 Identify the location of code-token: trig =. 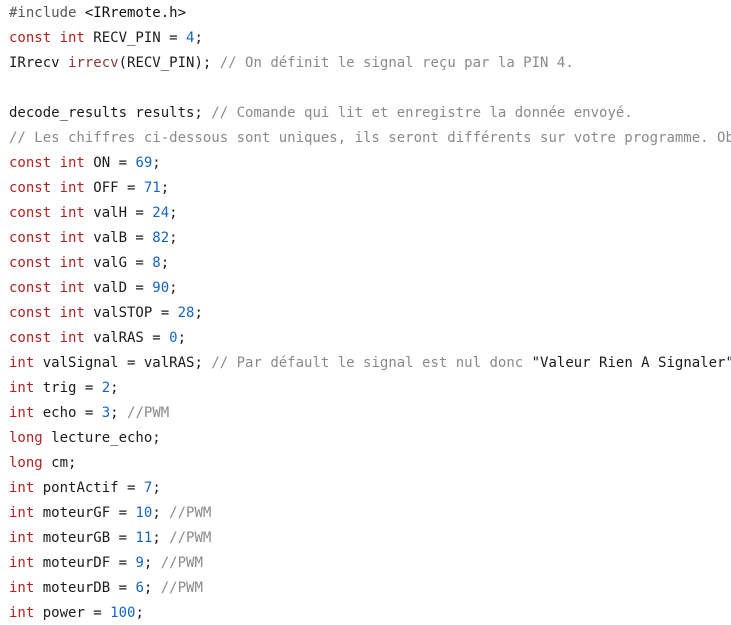
(68, 388).